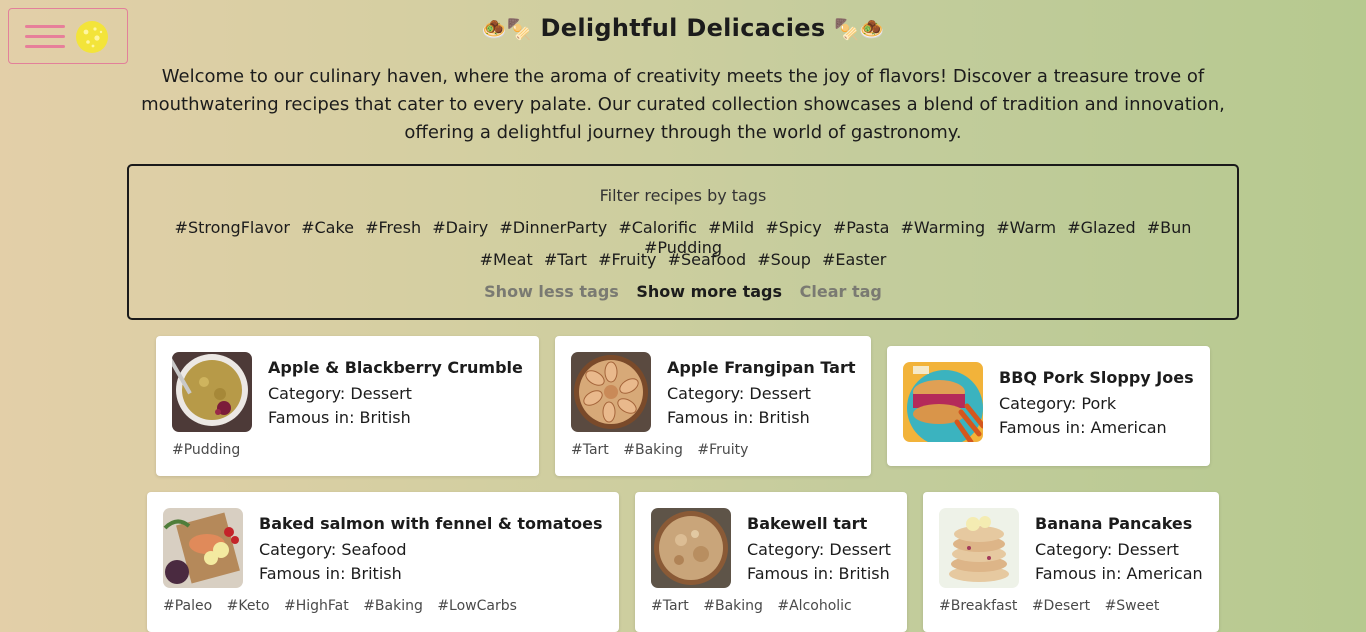 The width and height of the screenshot is (1366, 632). I want to click on tag-filter-item: #Spicy, so click(793, 228).